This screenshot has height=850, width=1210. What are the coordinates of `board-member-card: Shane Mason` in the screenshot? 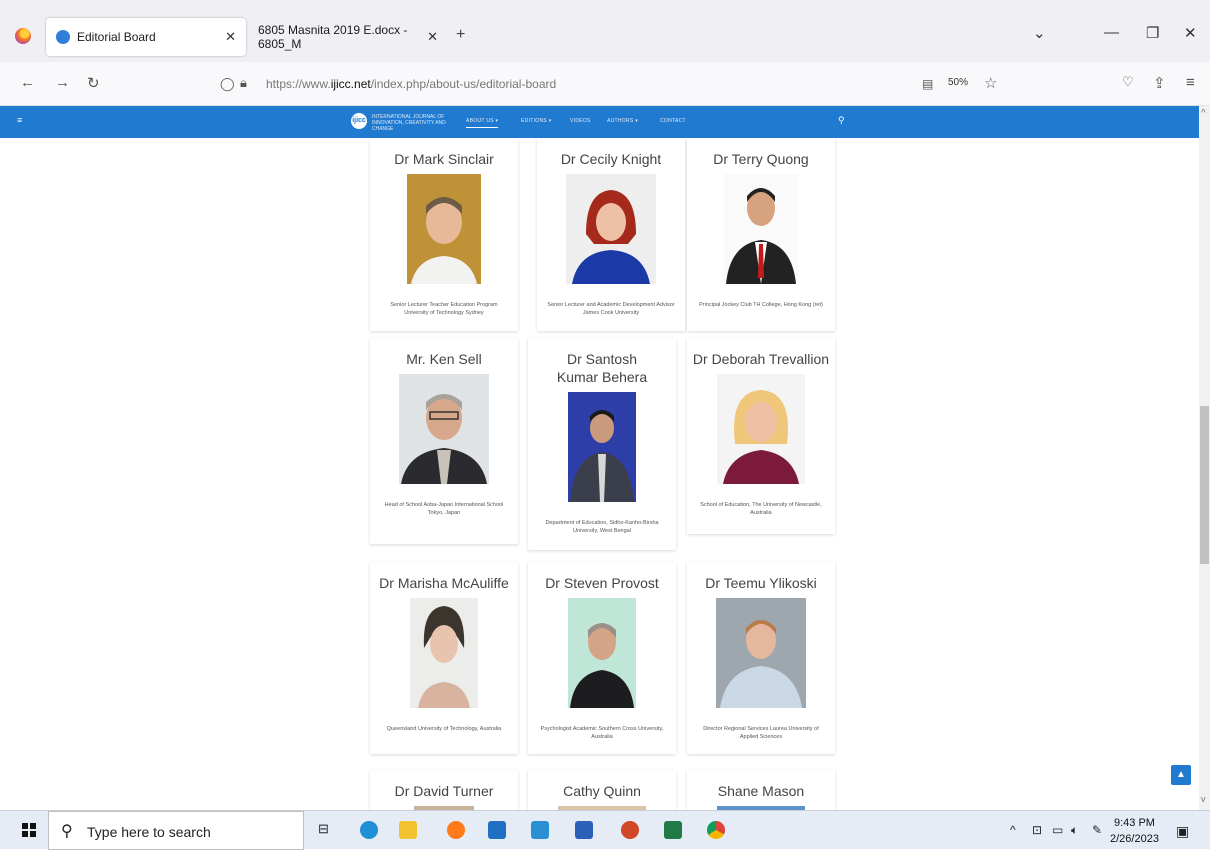 It's located at (761, 790).